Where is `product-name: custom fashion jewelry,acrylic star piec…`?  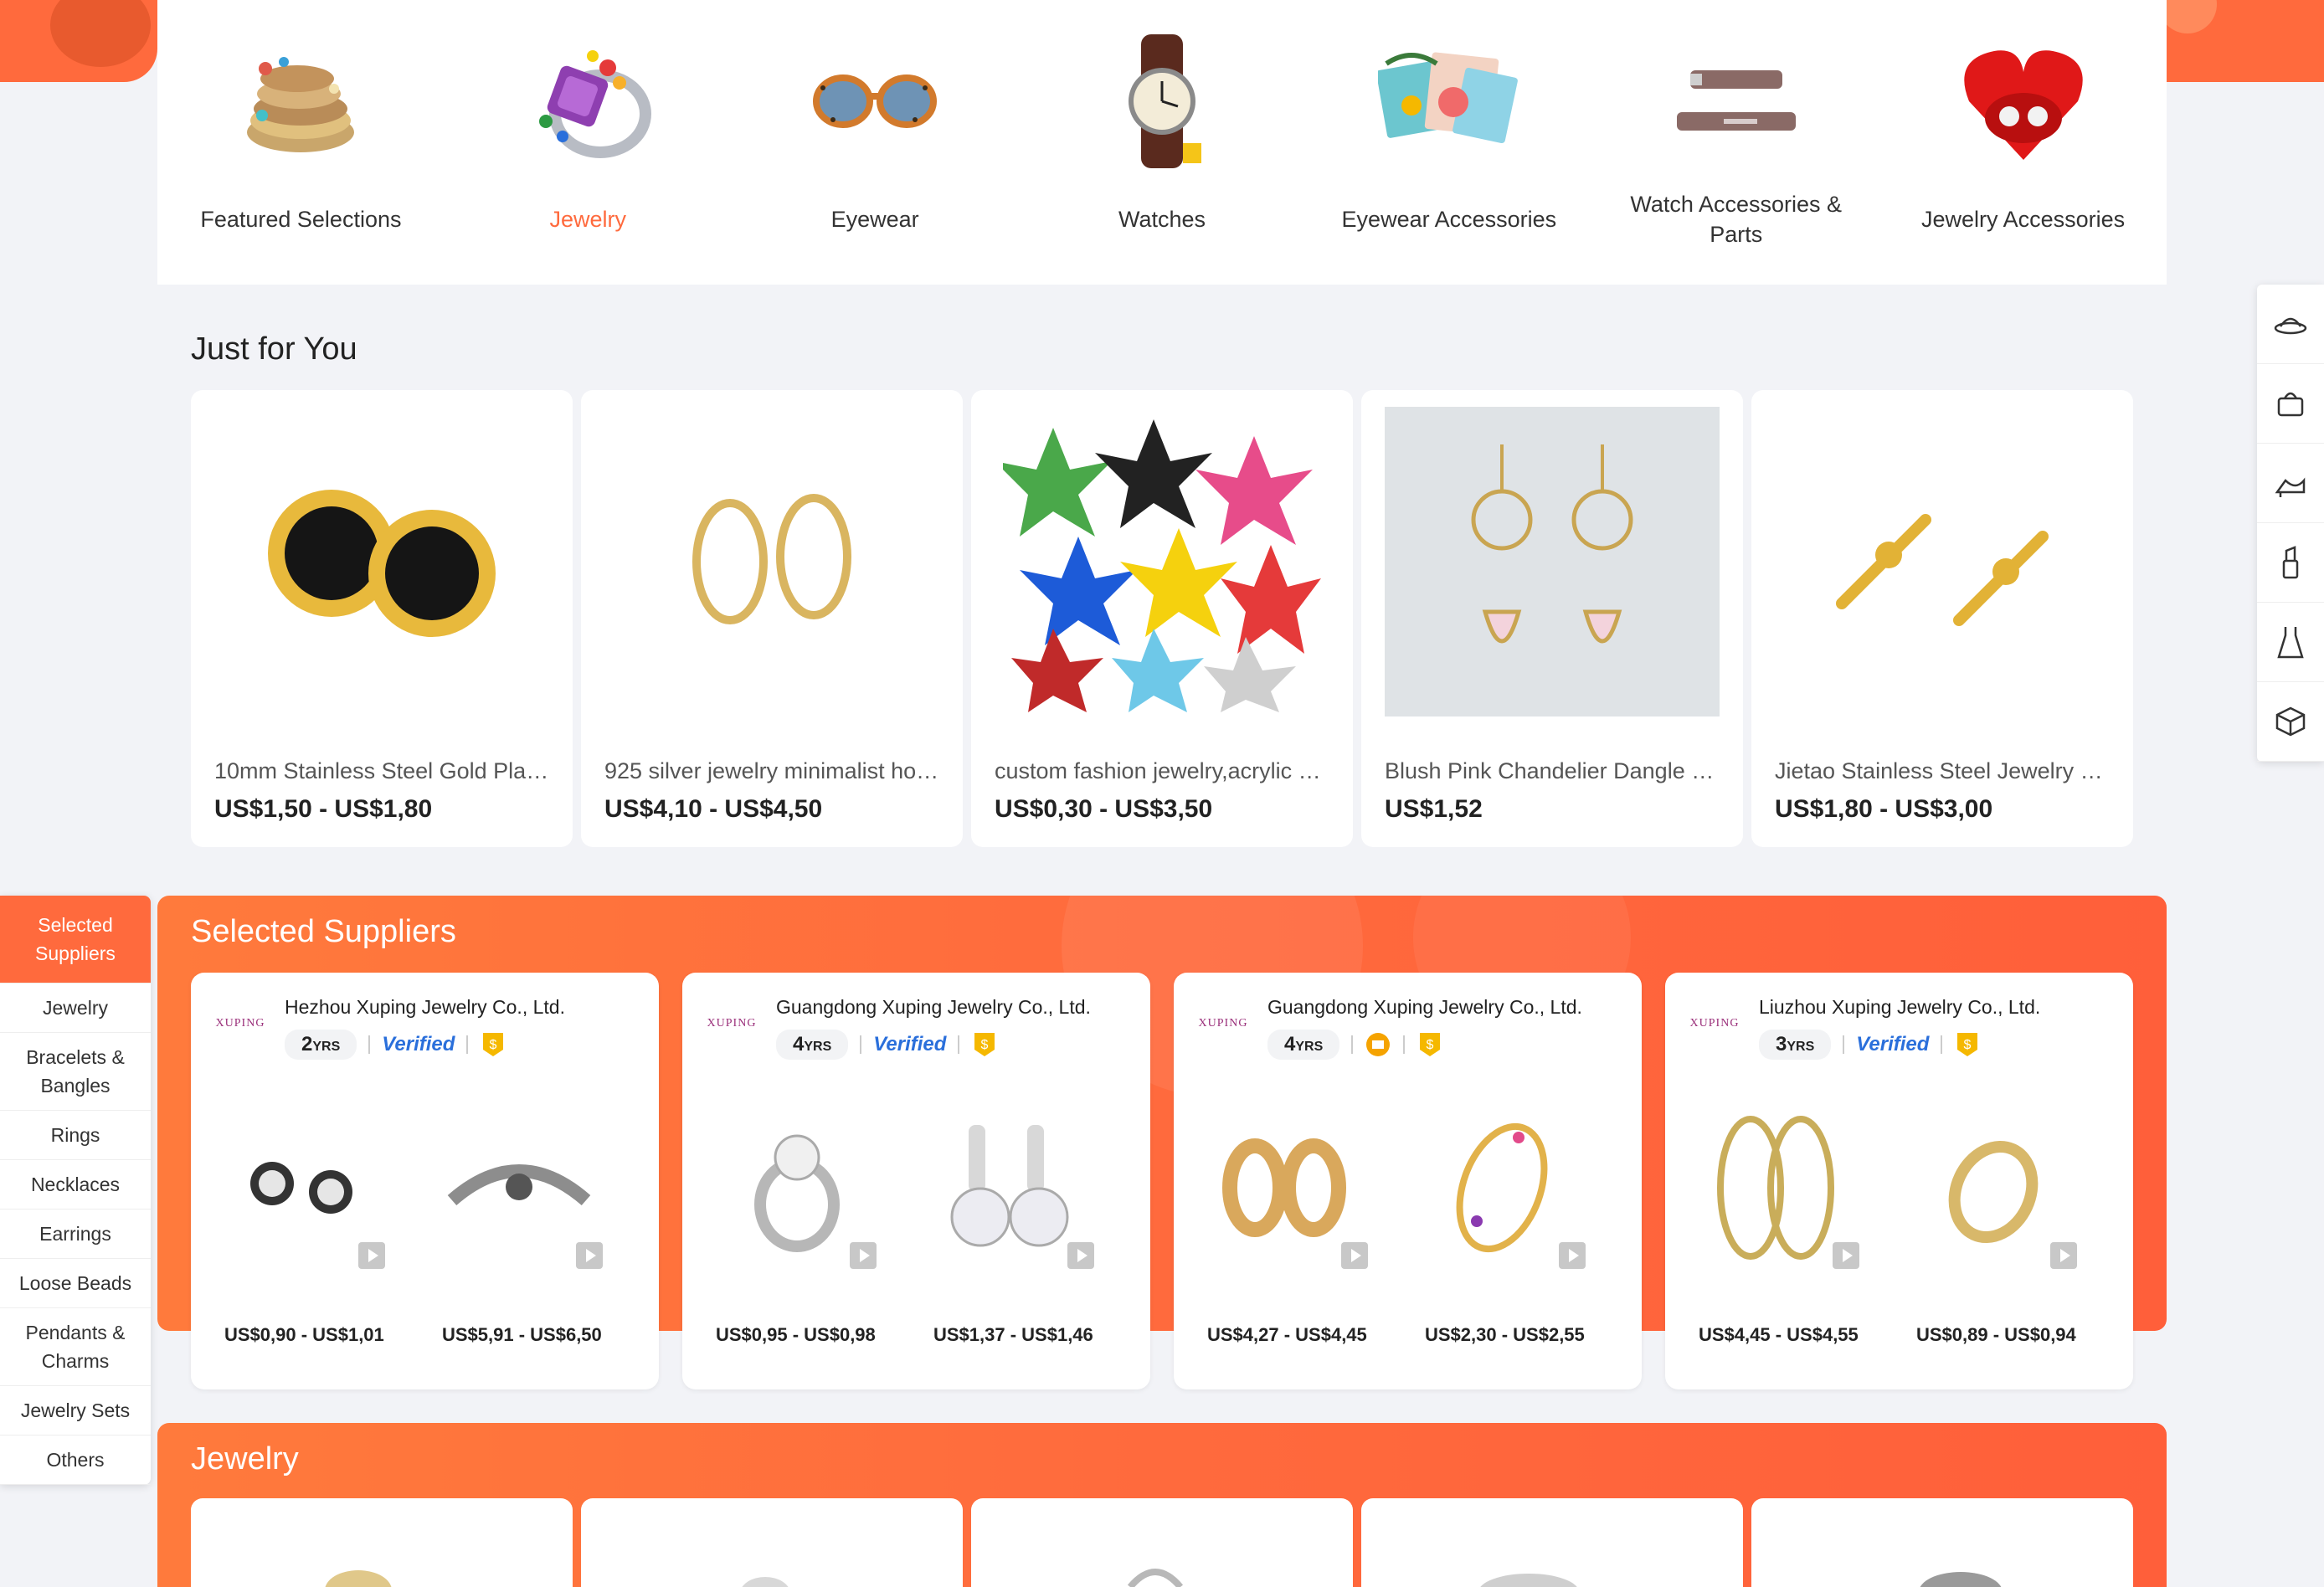
product-name: custom fashion jewelry,acrylic star piec… is located at coordinates (1162, 771).